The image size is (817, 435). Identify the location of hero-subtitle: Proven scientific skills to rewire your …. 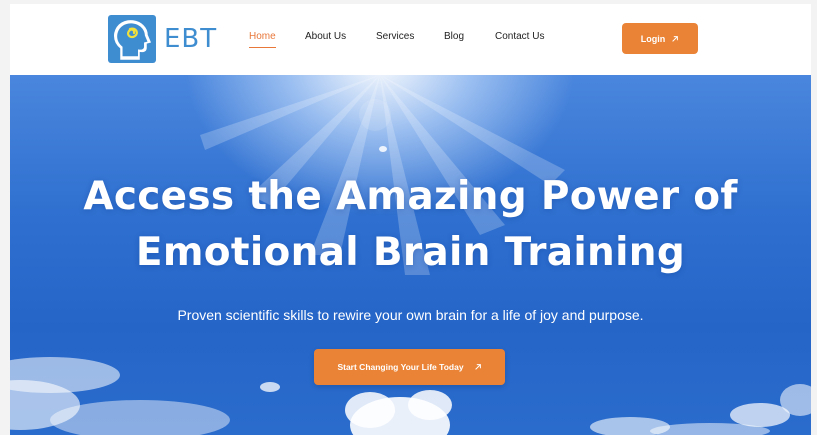
(410, 315).